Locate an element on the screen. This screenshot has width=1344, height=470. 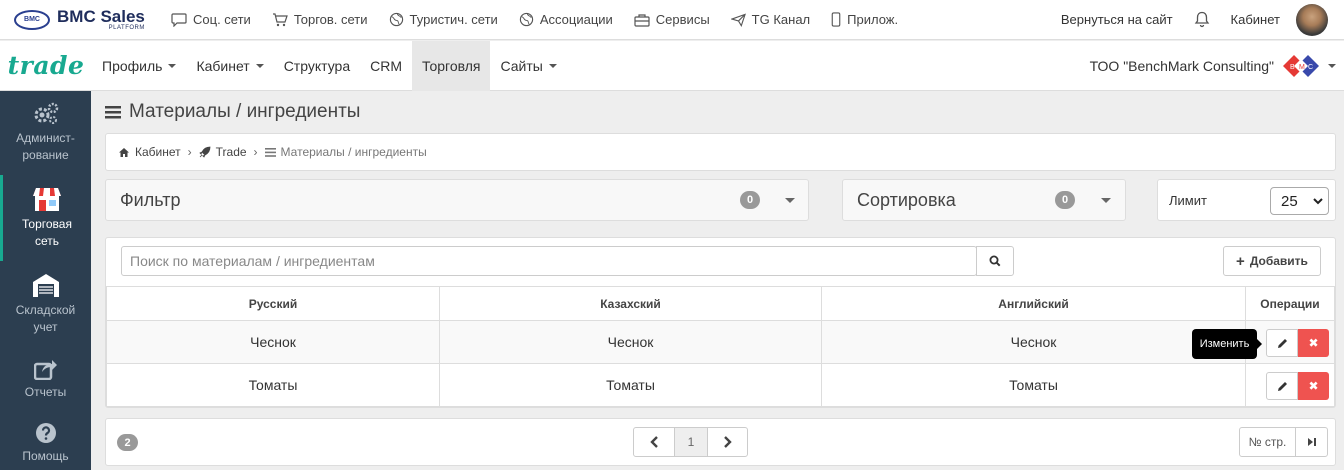
total-count-badge: 2 is located at coordinates (127, 442).